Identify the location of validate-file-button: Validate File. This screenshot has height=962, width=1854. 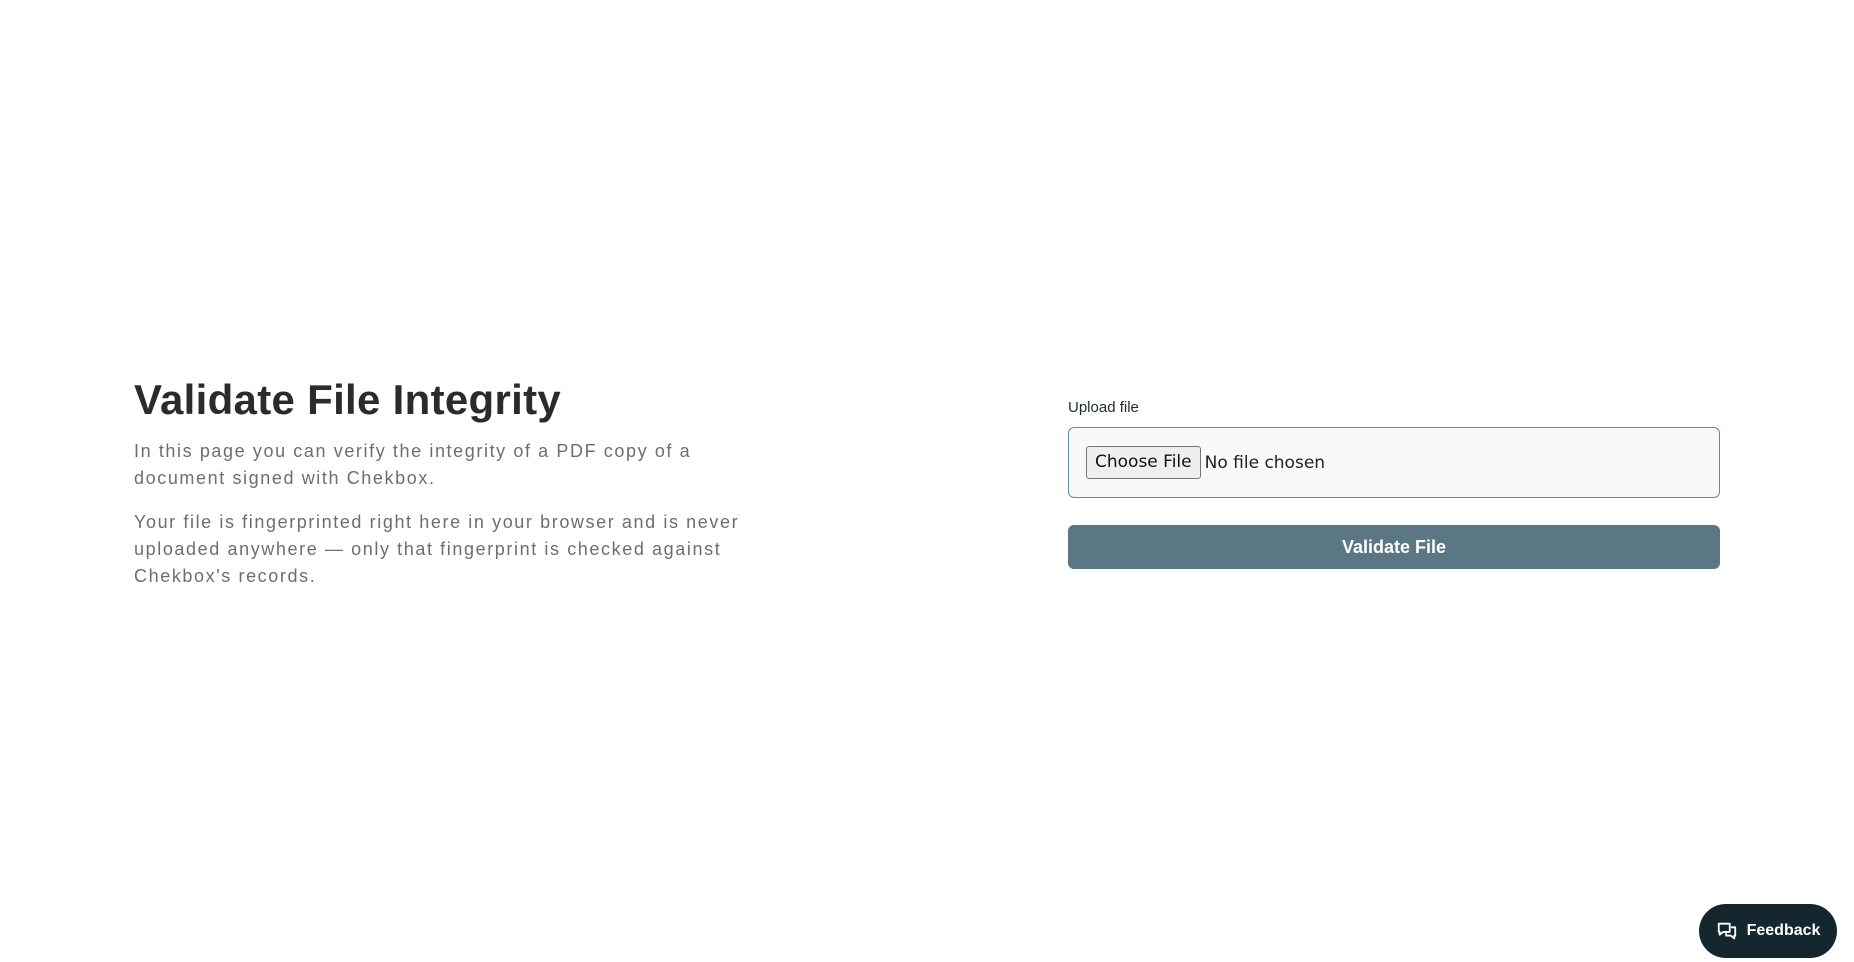
(1394, 547).